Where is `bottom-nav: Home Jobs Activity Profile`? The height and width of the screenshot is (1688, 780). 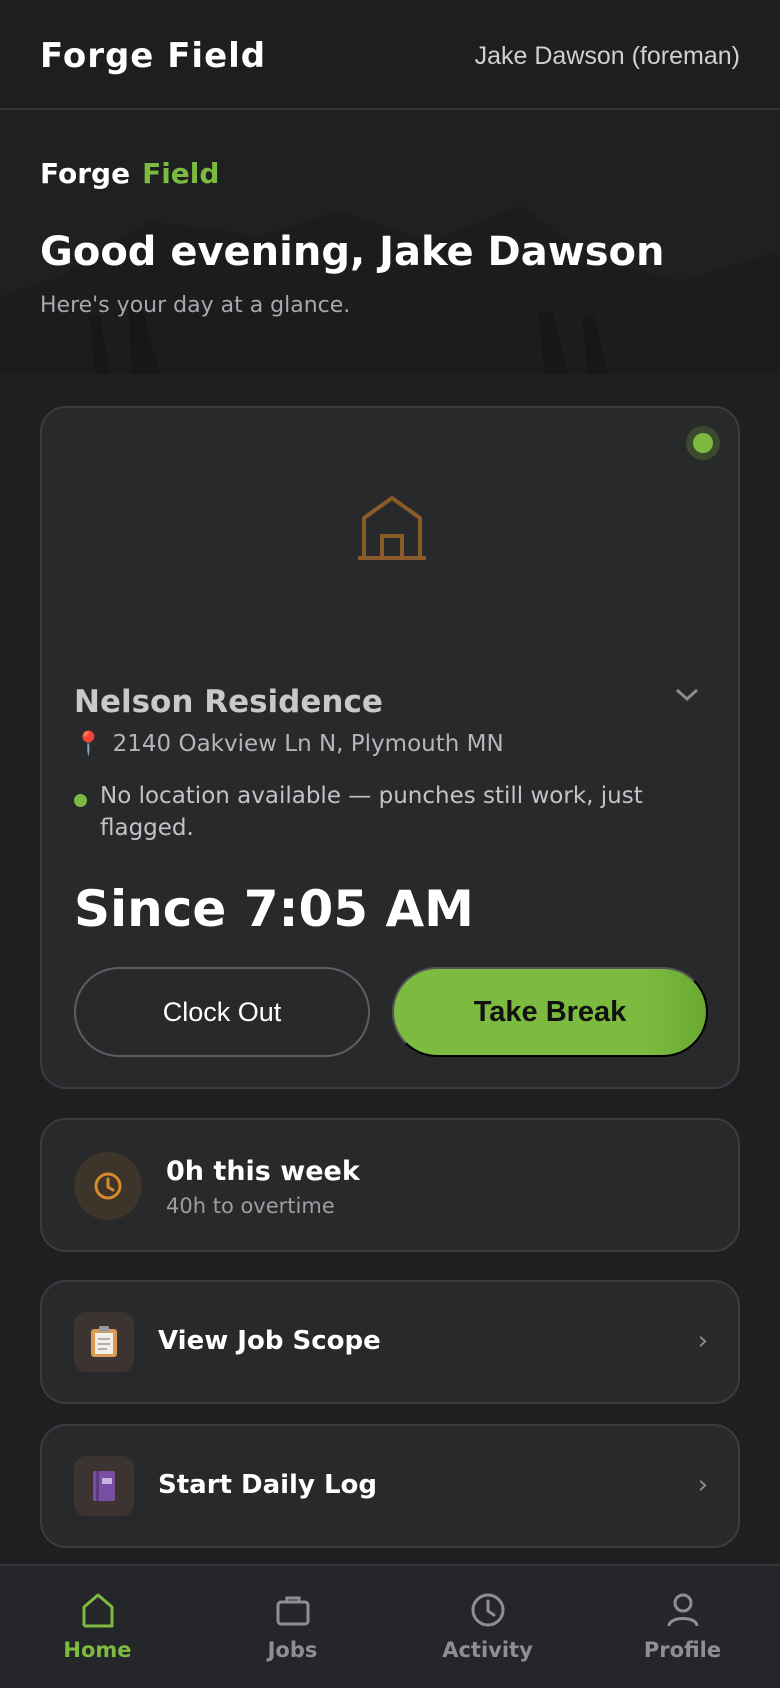
bottom-nav: Home Jobs Activity Profile is located at coordinates (390, 1626).